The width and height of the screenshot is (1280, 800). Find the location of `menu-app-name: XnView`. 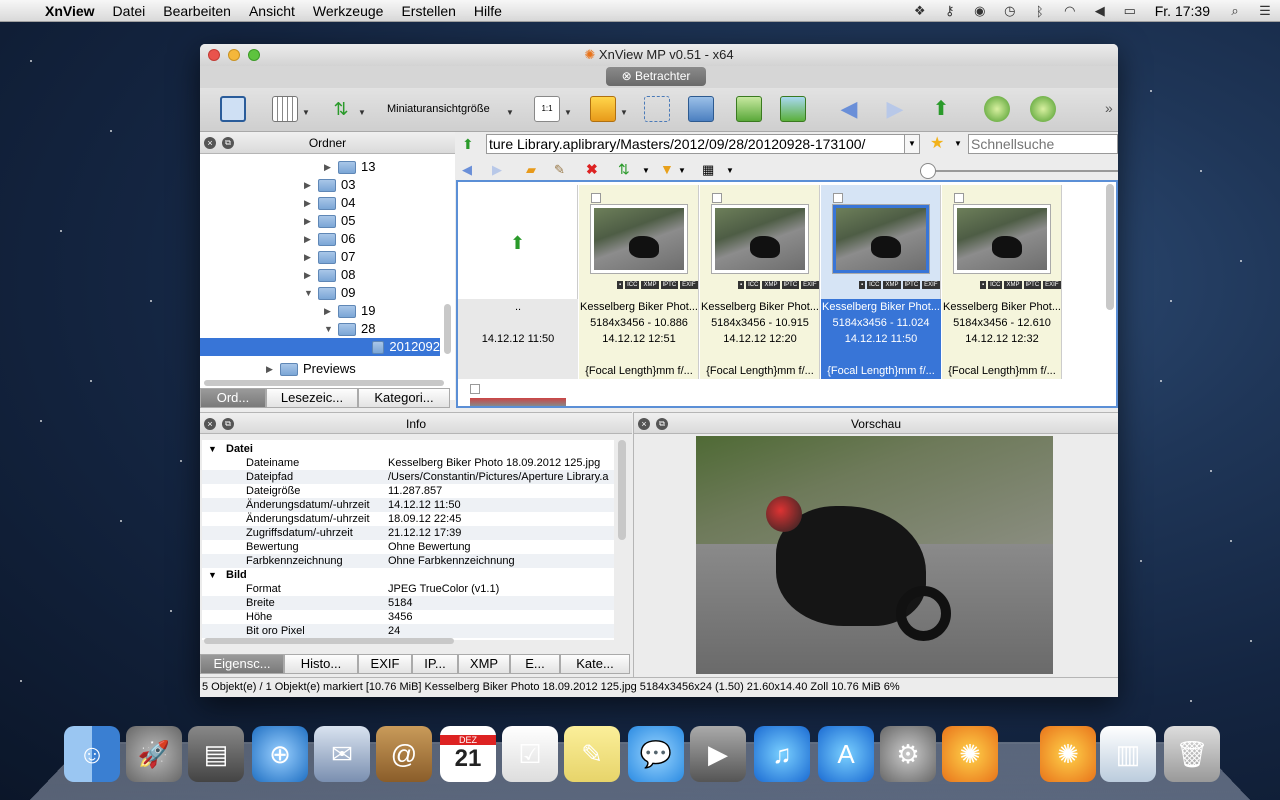

menu-app-name: XnView is located at coordinates (70, 11).